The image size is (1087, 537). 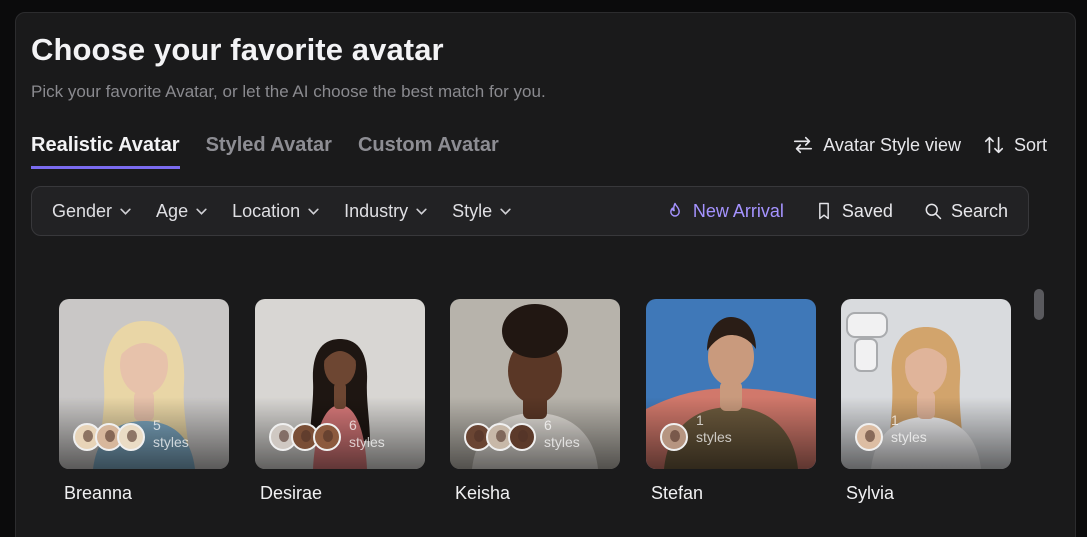 What do you see at coordinates (892, 144) in the screenshot?
I see `avatar-style-view-label: Avatar Style view` at bounding box center [892, 144].